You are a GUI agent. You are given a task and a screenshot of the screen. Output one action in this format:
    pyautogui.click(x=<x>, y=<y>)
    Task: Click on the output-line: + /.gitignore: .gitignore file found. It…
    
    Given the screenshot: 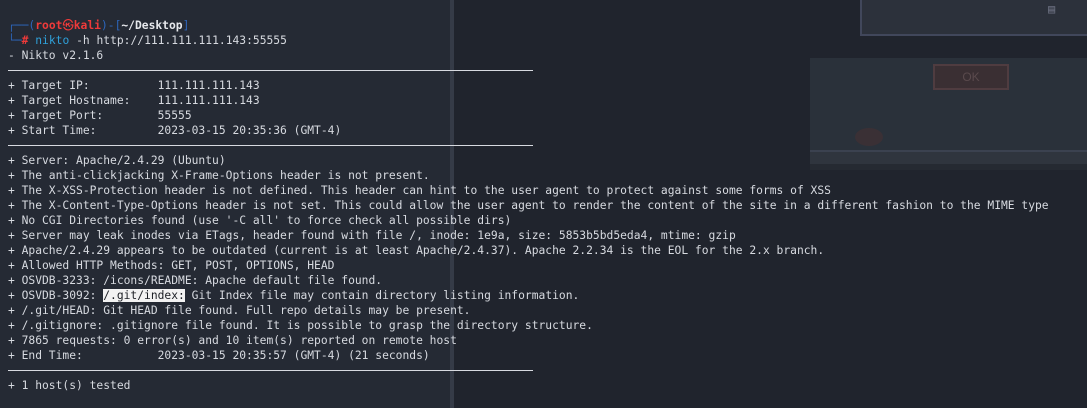 What is the action you would take?
    pyautogui.click(x=300, y=325)
    